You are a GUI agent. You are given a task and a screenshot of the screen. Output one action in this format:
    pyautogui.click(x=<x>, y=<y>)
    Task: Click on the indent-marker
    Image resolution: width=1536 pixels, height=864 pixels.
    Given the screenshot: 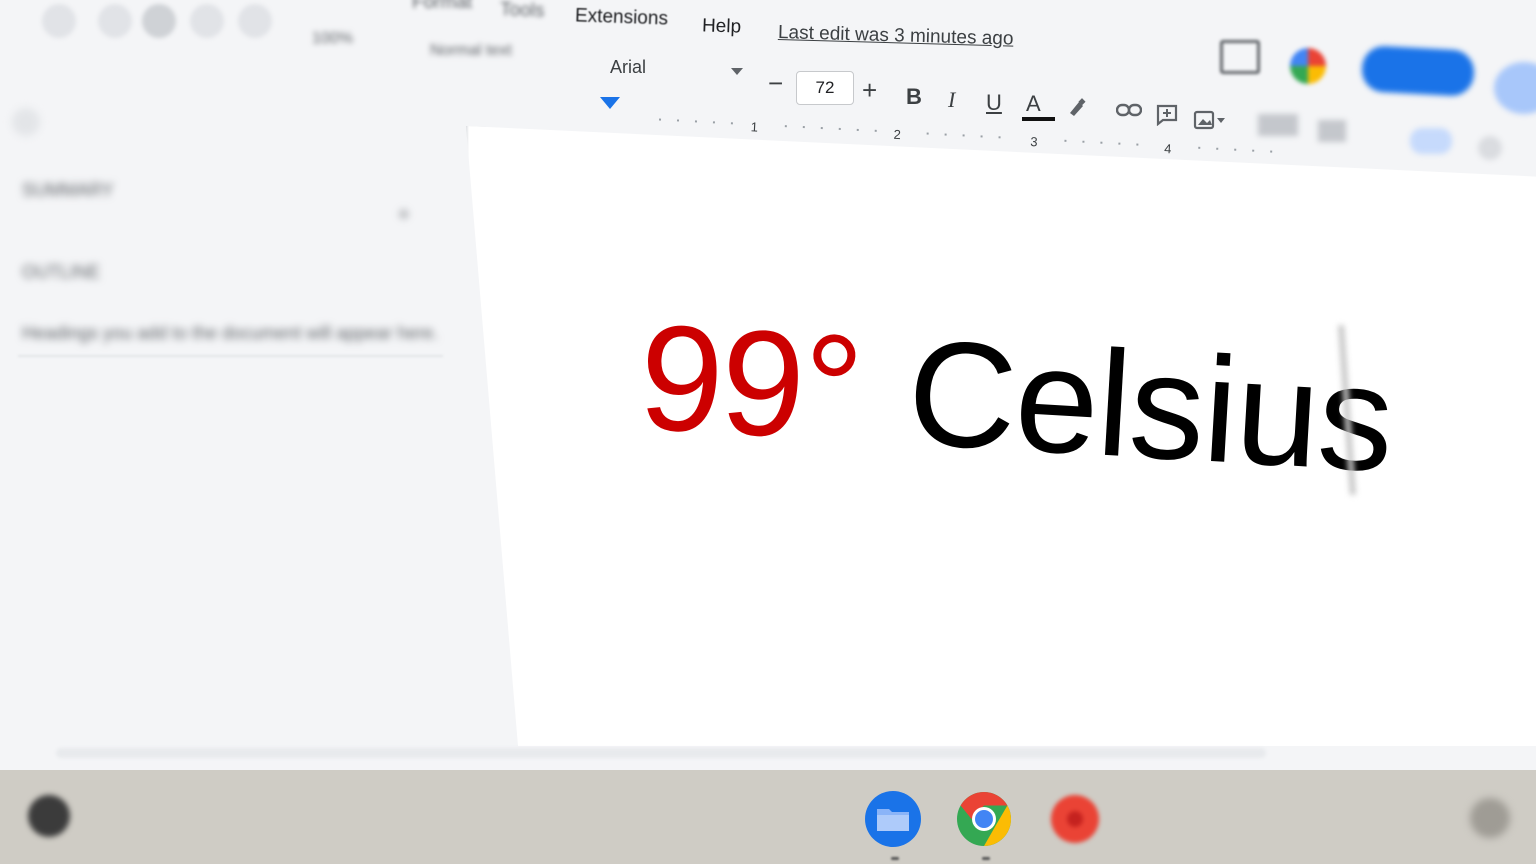 What is the action you would take?
    pyautogui.click(x=610, y=103)
    